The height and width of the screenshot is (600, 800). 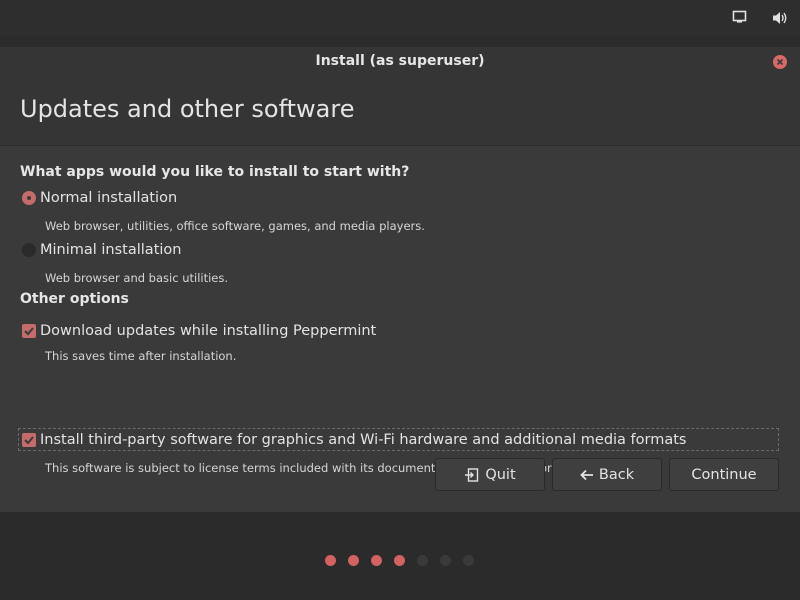 What do you see at coordinates (616, 474) in the screenshot?
I see `back-label: Back` at bounding box center [616, 474].